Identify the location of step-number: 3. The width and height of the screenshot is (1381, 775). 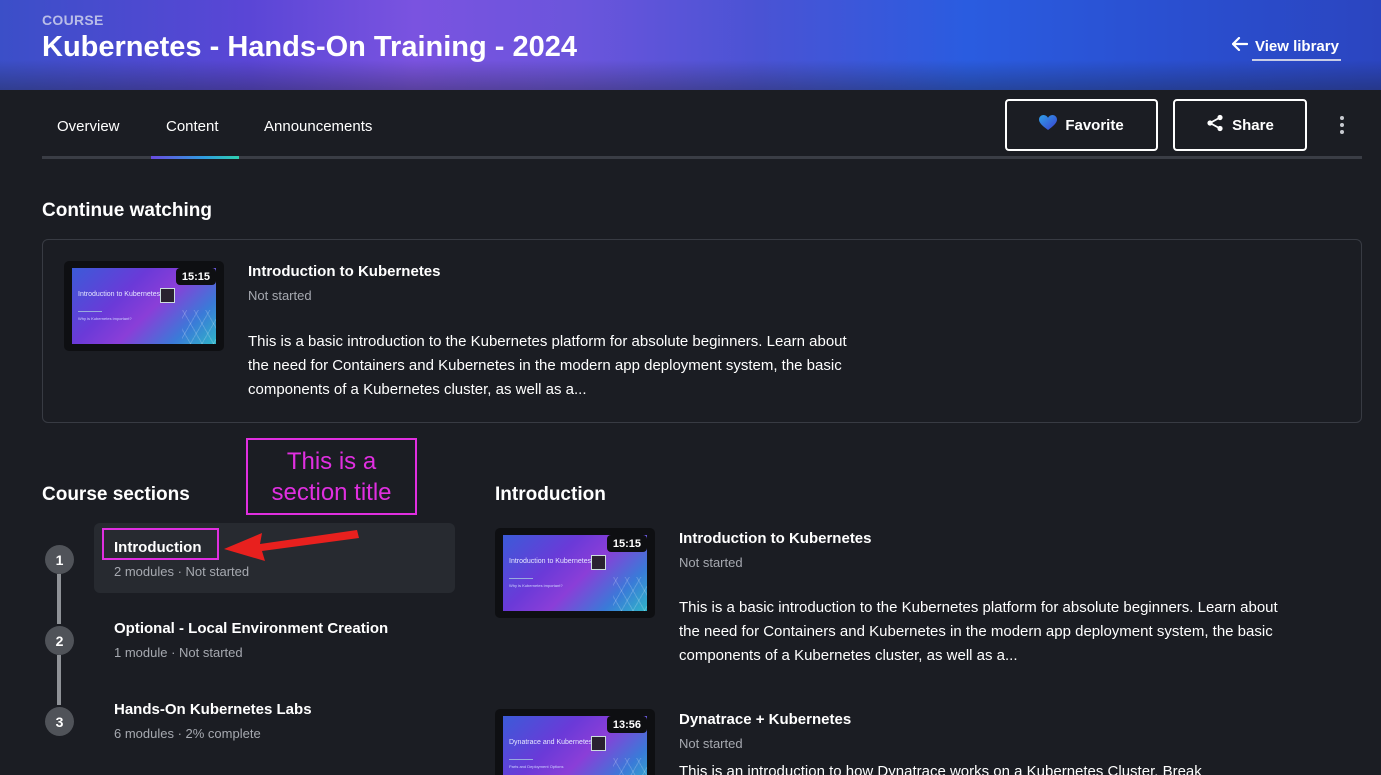
(59, 721).